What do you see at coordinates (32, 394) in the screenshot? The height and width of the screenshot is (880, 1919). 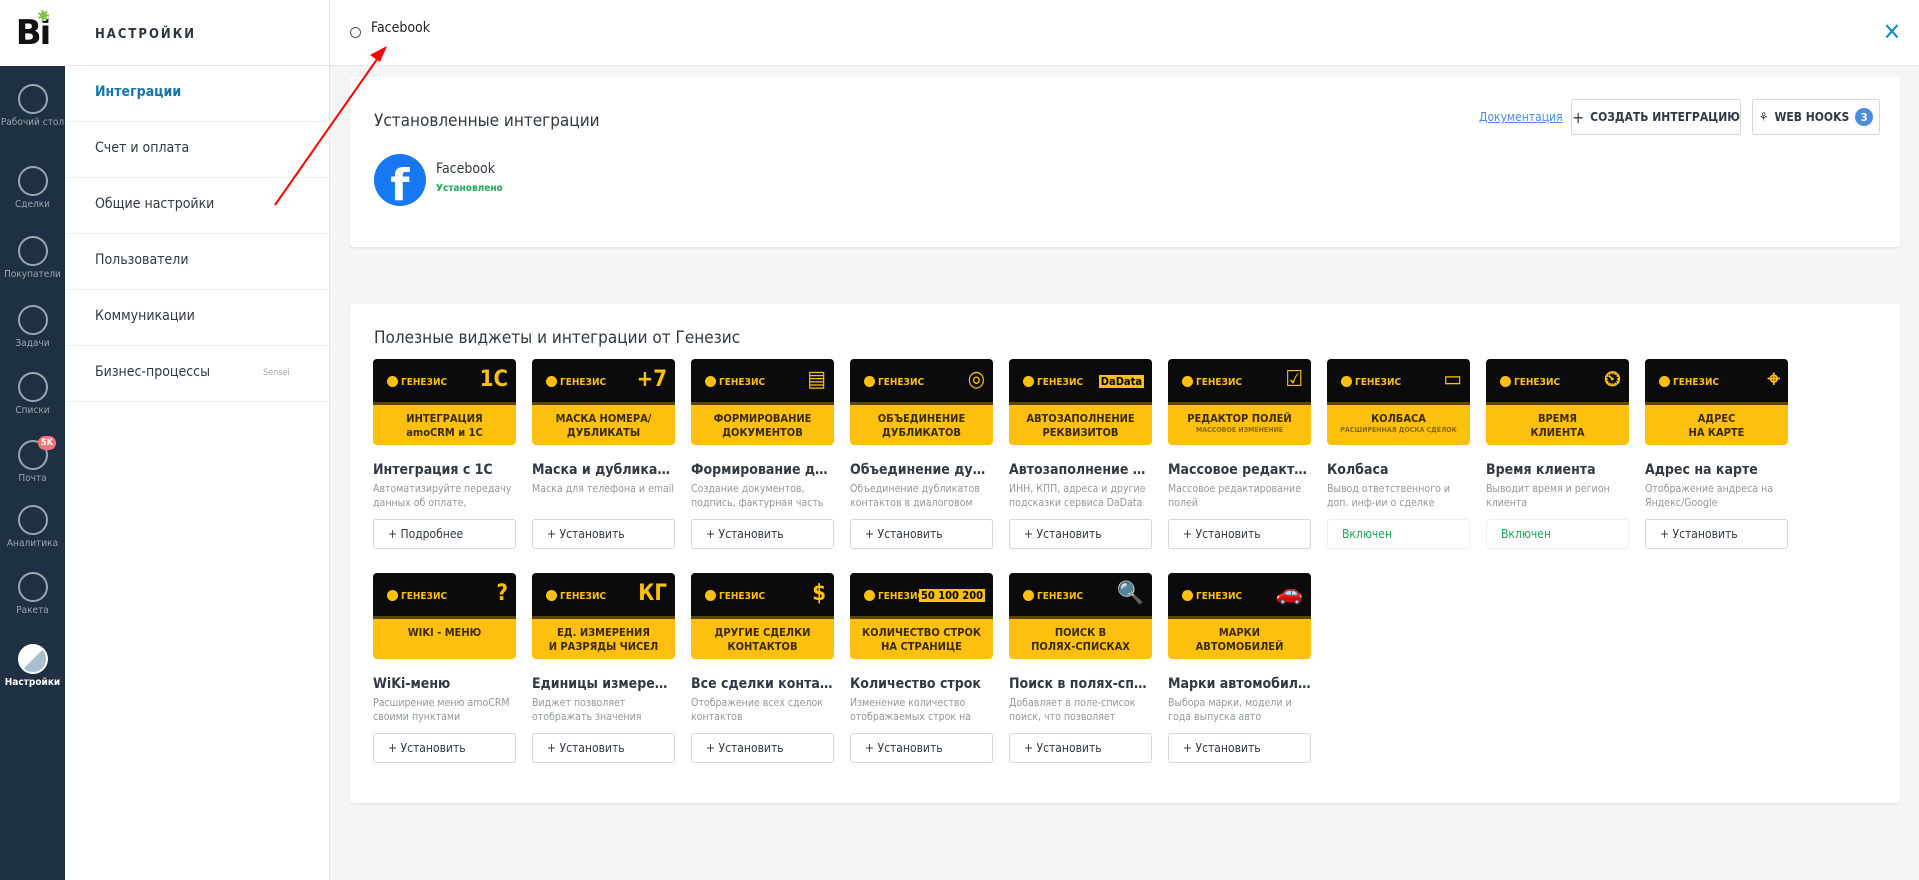 I see `nav-item: Списки` at bounding box center [32, 394].